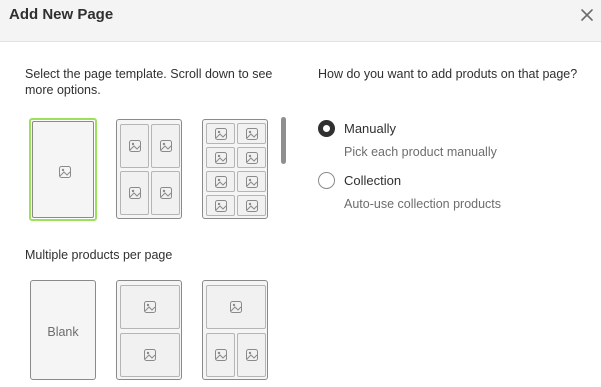 Image resolution: width=601 pixels, height=387 pixels. Describe the element at coordinates (373, 180) in the screenshot. I see `radio-label-collection: Collection` at that location.